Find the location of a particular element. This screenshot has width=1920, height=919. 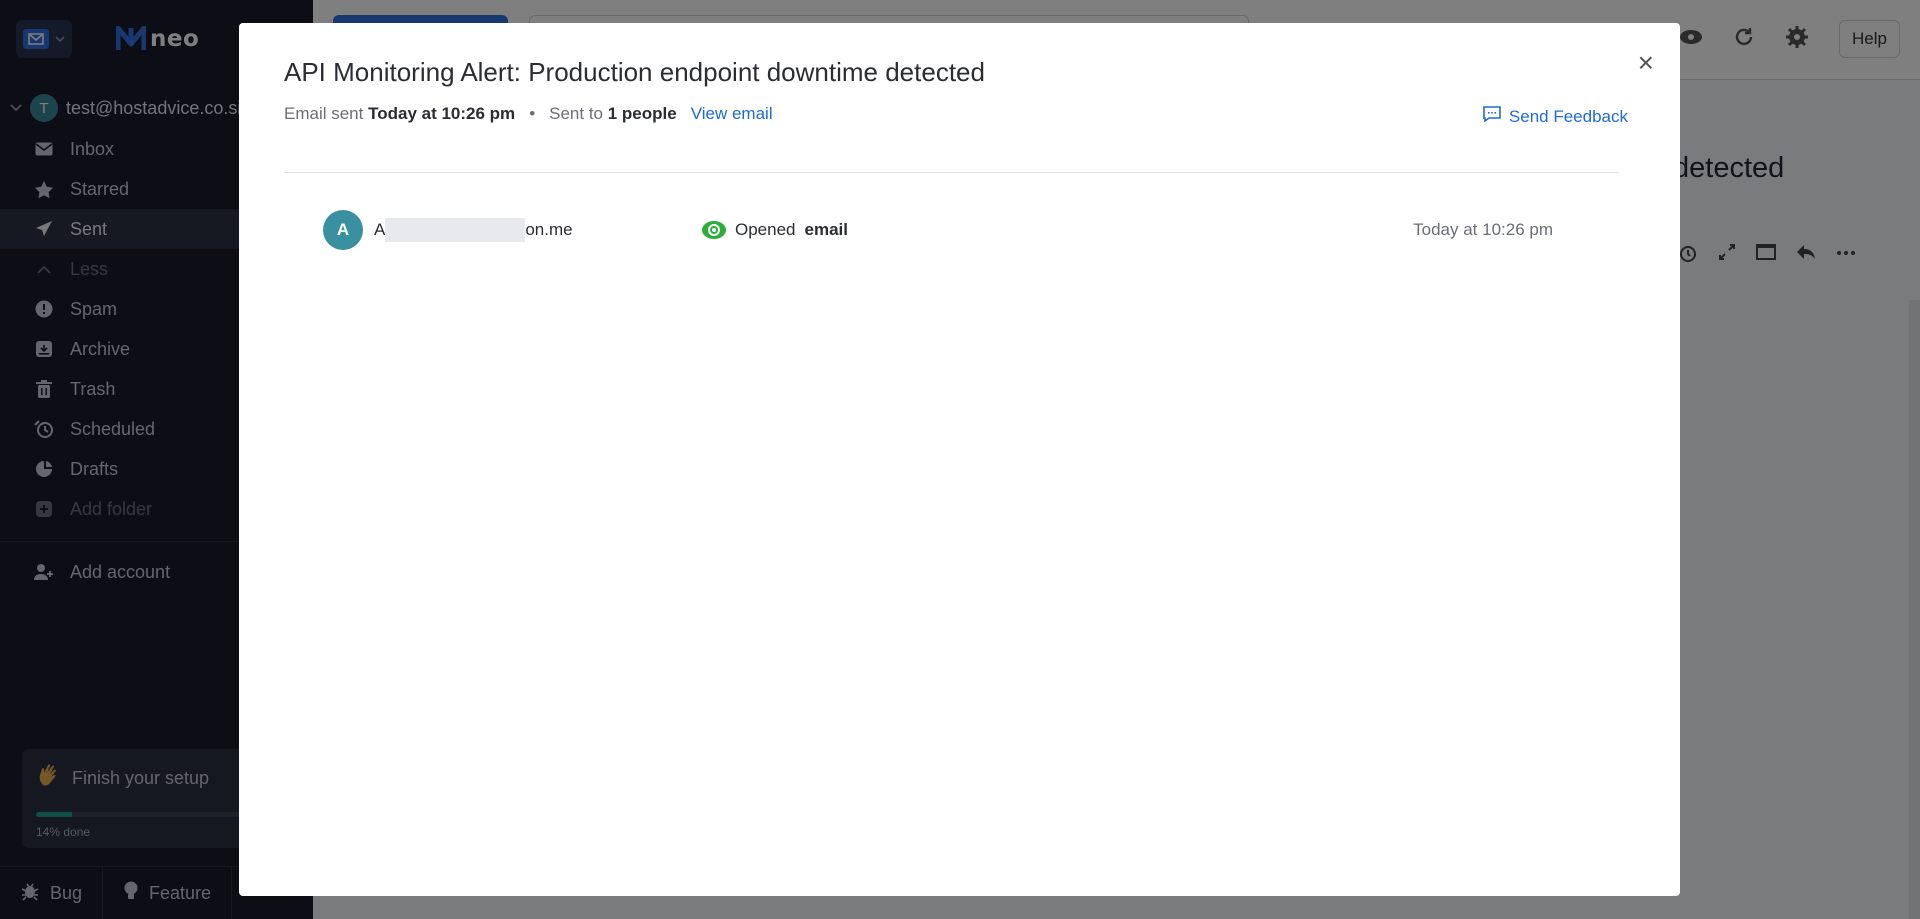

recipient-email-end: on.me is located at coordinates (549, 229).